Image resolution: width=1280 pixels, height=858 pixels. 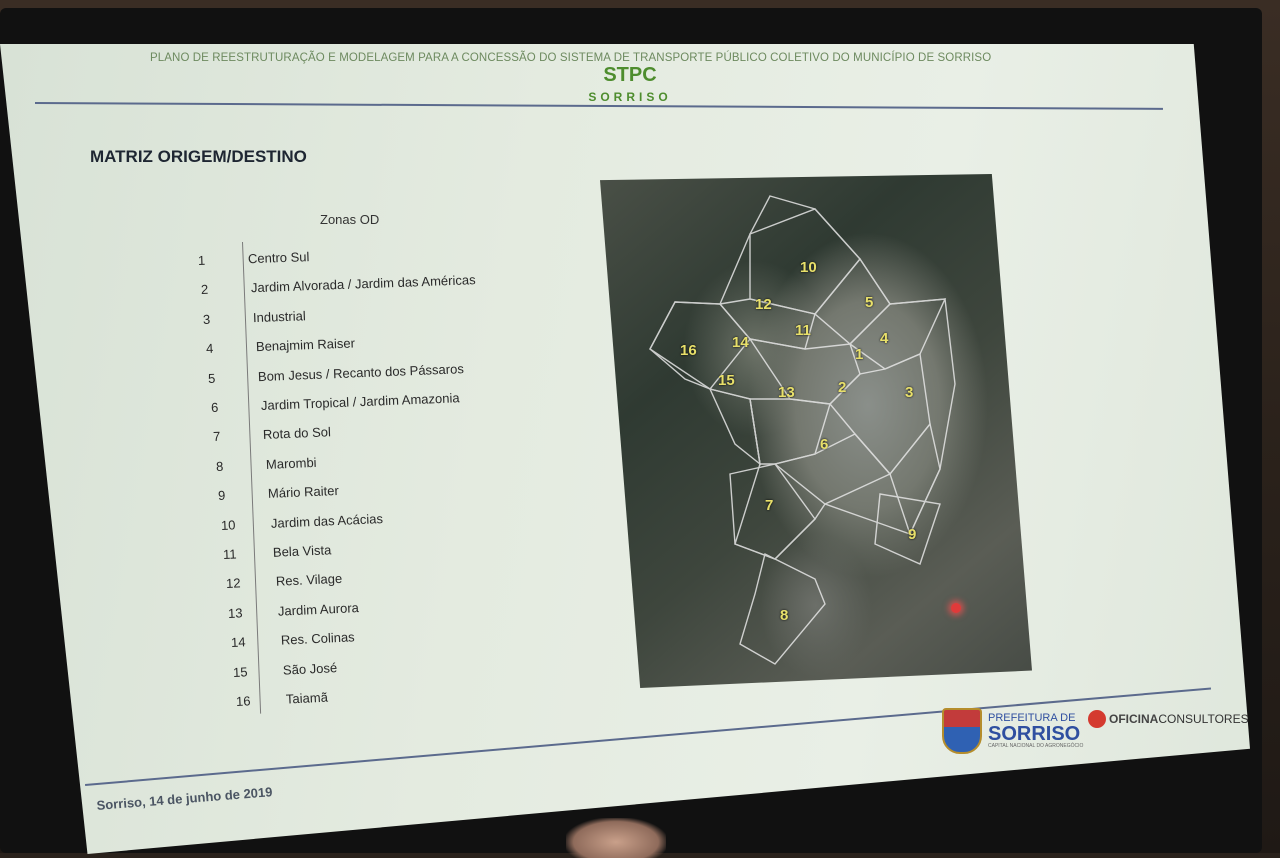 What do you see at coordinates (303, 491) in the screenshot?
I see `zone-name: Mário Raiter` at bounding box center [303, 491].